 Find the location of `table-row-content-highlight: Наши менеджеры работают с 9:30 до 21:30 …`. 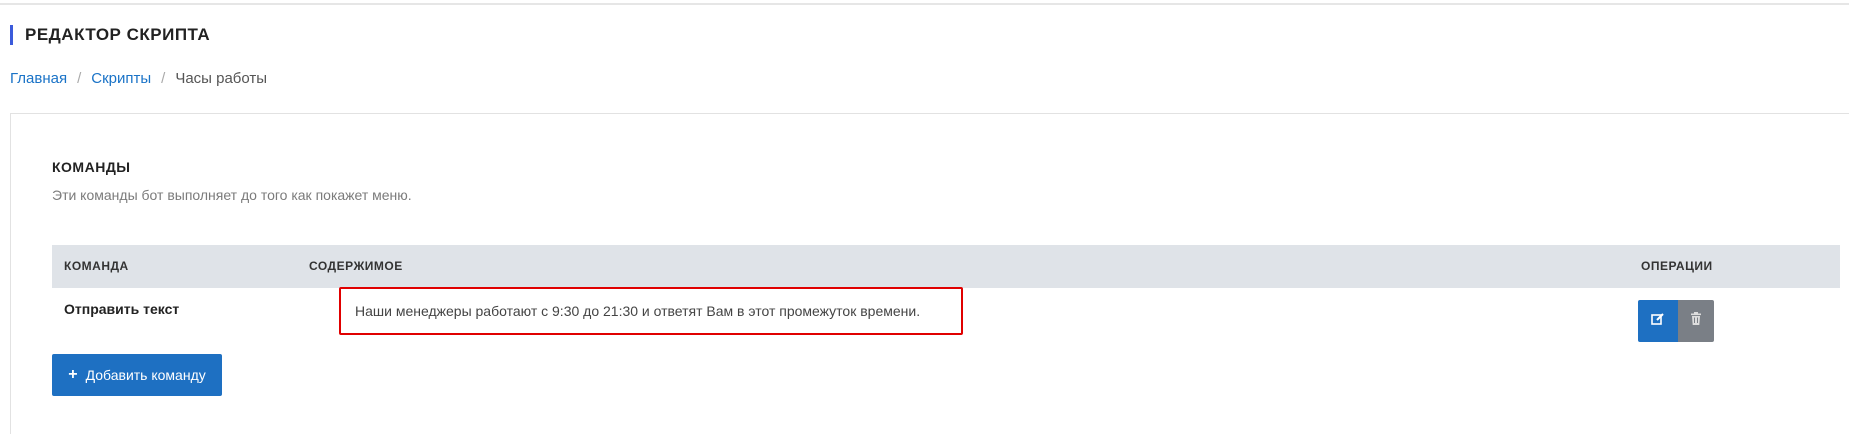

table-row-content-highlight: Наши менеджеры работают с 9:30 до 21:30 … is located at coordinates (651, 311).